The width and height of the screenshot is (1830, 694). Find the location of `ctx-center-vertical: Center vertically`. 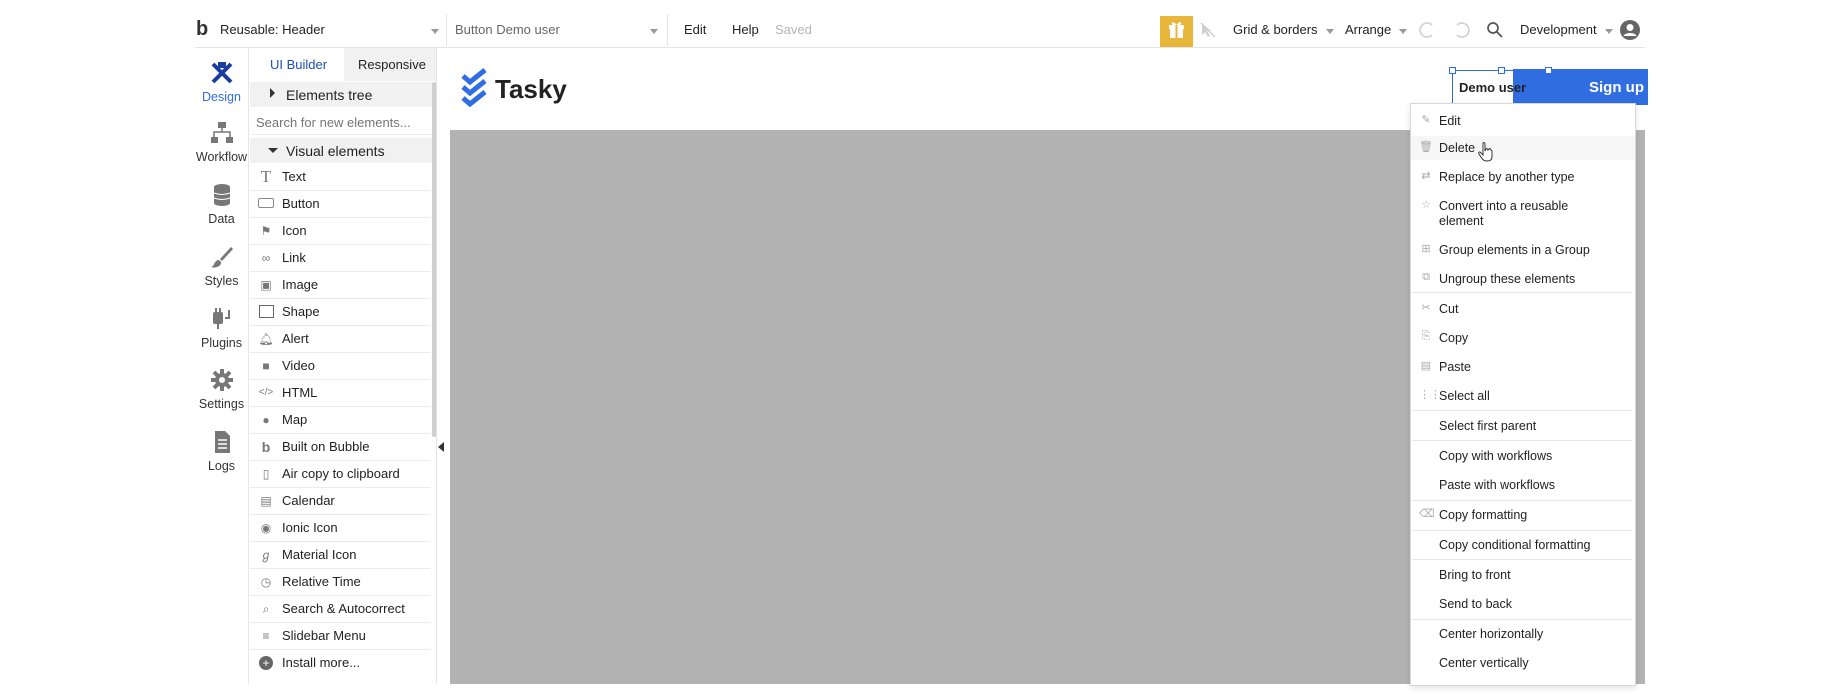

ctx-center-vertical: Center vertically is located at coordinates (1523, 663).